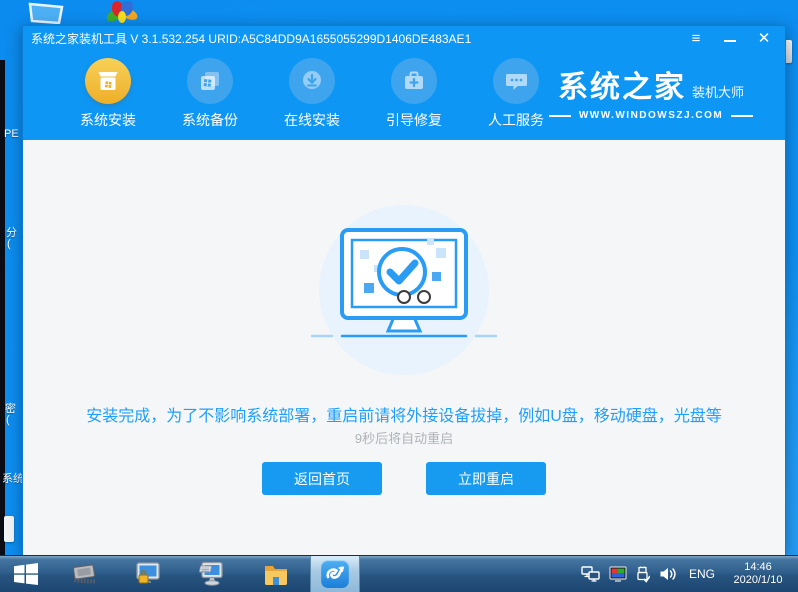  I want to click on display-settings-icon, so click(618, 574).